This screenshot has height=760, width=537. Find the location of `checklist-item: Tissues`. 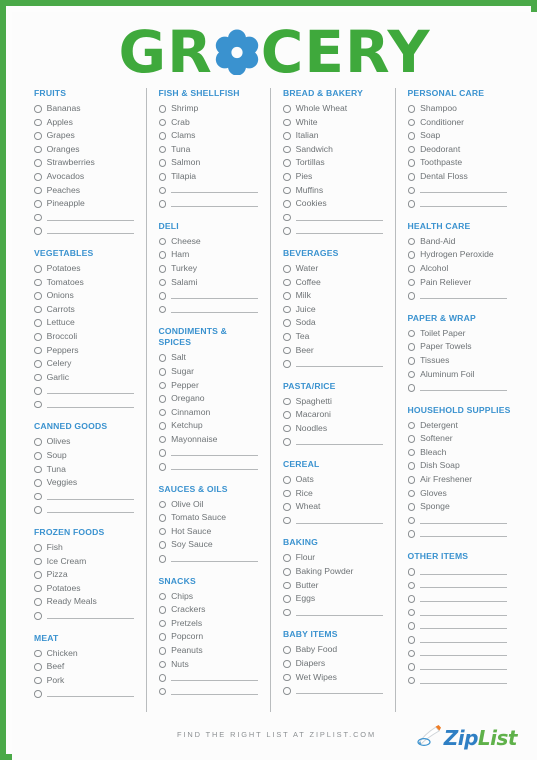

checklist-item: Tissues is located at coordinates (459, 361).